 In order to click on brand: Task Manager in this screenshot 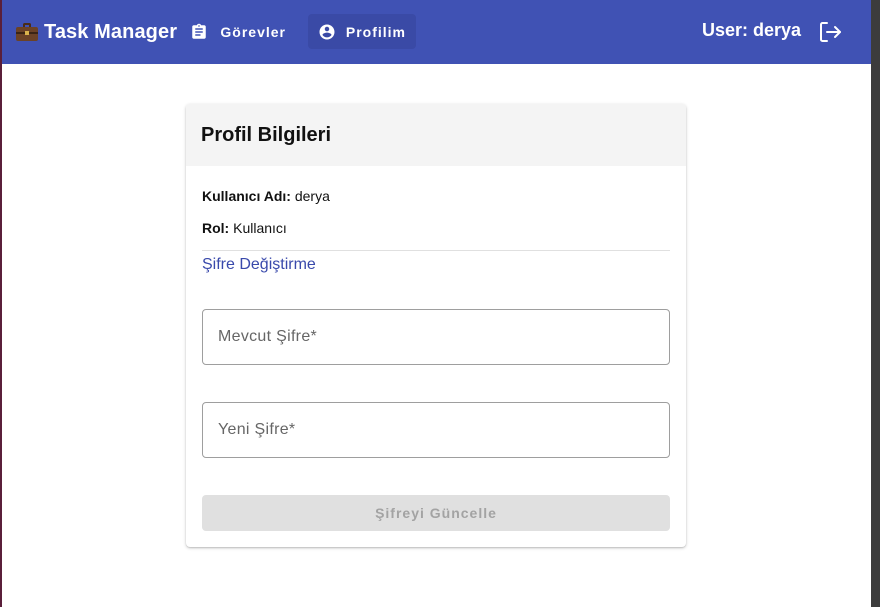, I will do `click(96, 32)`.